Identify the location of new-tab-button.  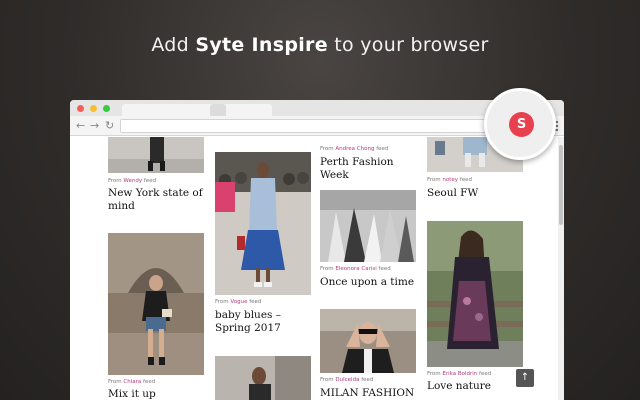
(218, 110).